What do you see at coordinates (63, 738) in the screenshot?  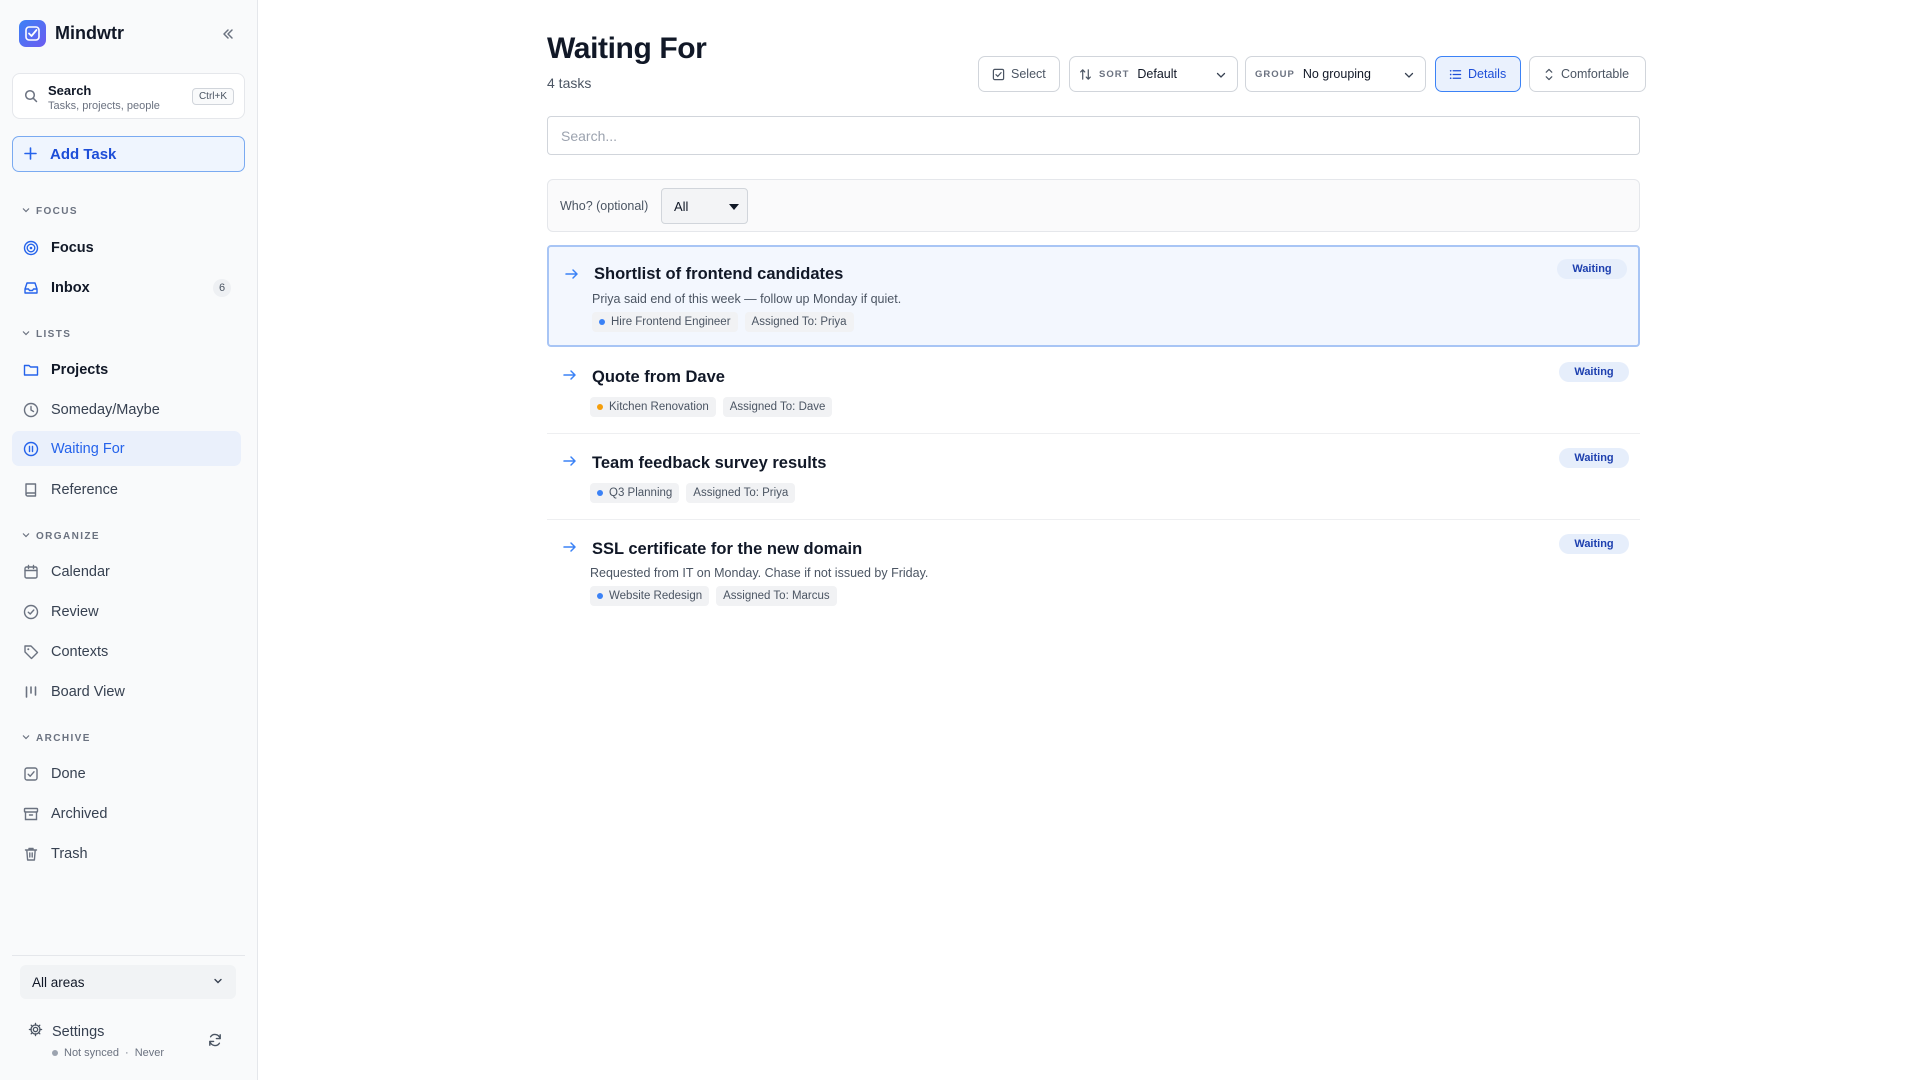 I see `section-archive-label: ARCHIVE` at bounding box center [63, 738].